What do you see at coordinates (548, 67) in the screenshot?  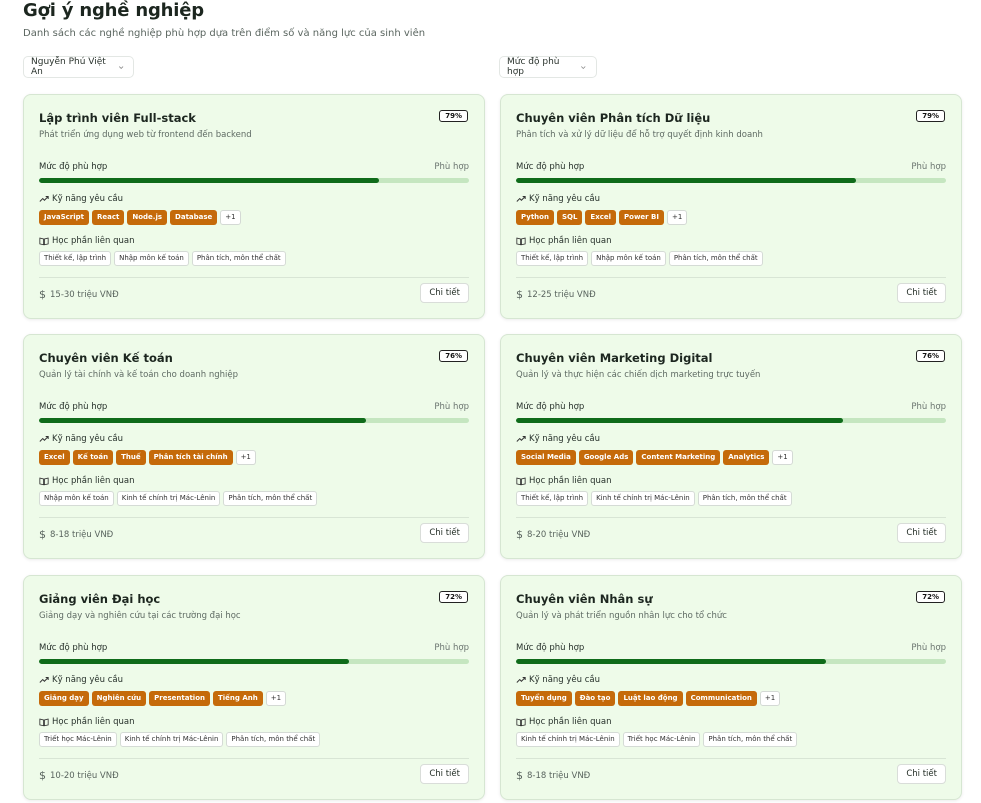 I see `fit-level-select: Mức độ phù hợp` at bounding box center [548, 67].